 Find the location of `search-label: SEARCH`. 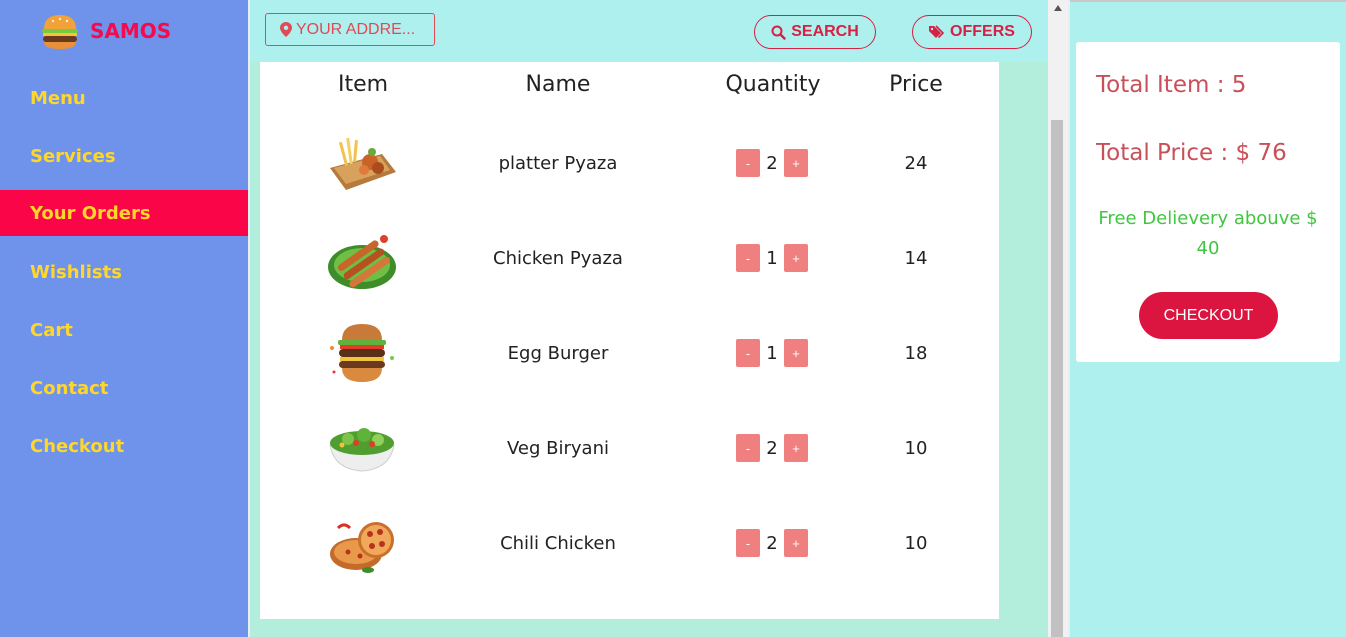

search-label: SEARCH is located at coordinates (825, 31).